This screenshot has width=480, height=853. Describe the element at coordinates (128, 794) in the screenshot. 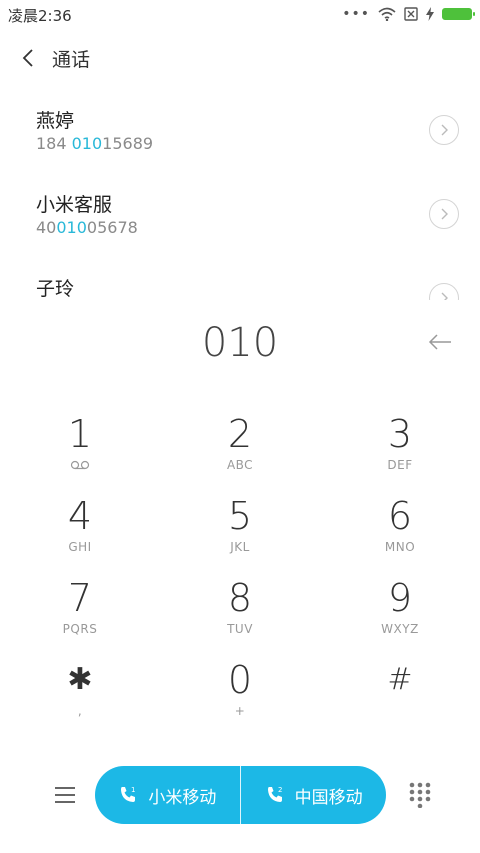

I see `phone-sim1-icon: 1` at that location.